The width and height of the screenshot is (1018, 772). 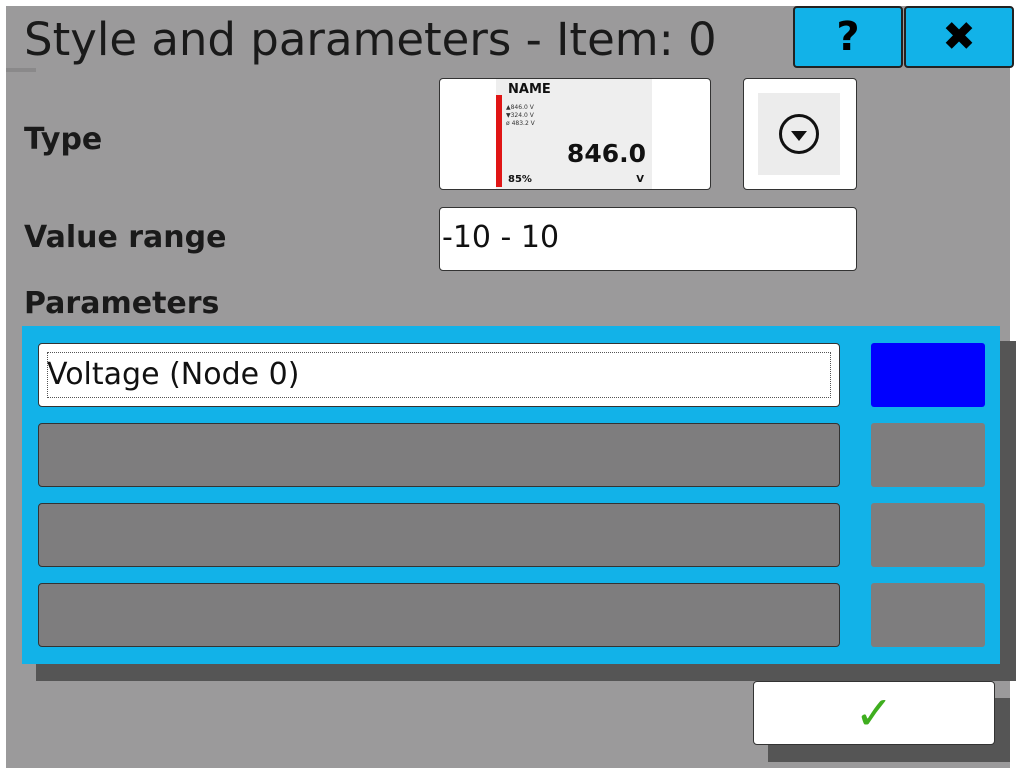 I want to click on value-range-label: Value range, so click(x=125, y=237).